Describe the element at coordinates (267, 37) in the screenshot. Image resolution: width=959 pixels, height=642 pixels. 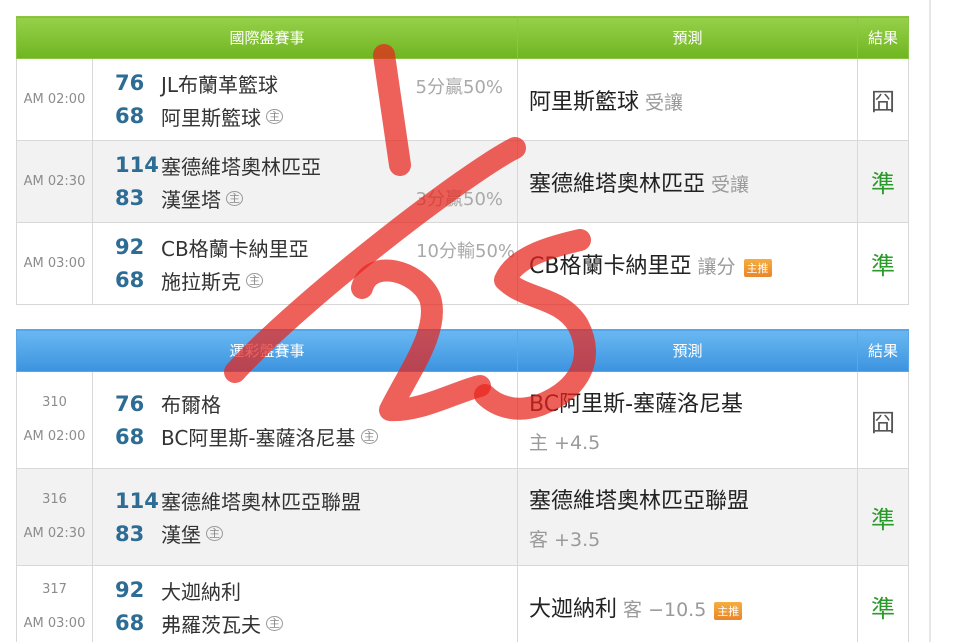
I see `matches-column-header: 國際盤賽事` at that location.